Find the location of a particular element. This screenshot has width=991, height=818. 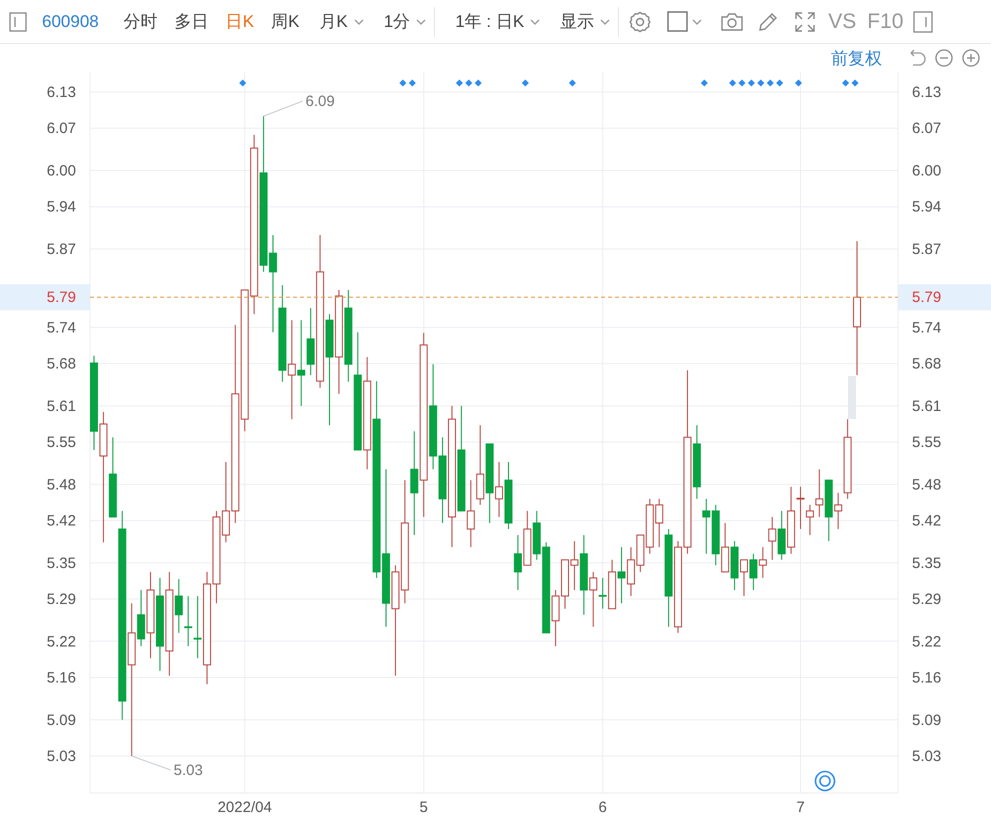

axis-label: 5 is located at coordinates (424, 807).